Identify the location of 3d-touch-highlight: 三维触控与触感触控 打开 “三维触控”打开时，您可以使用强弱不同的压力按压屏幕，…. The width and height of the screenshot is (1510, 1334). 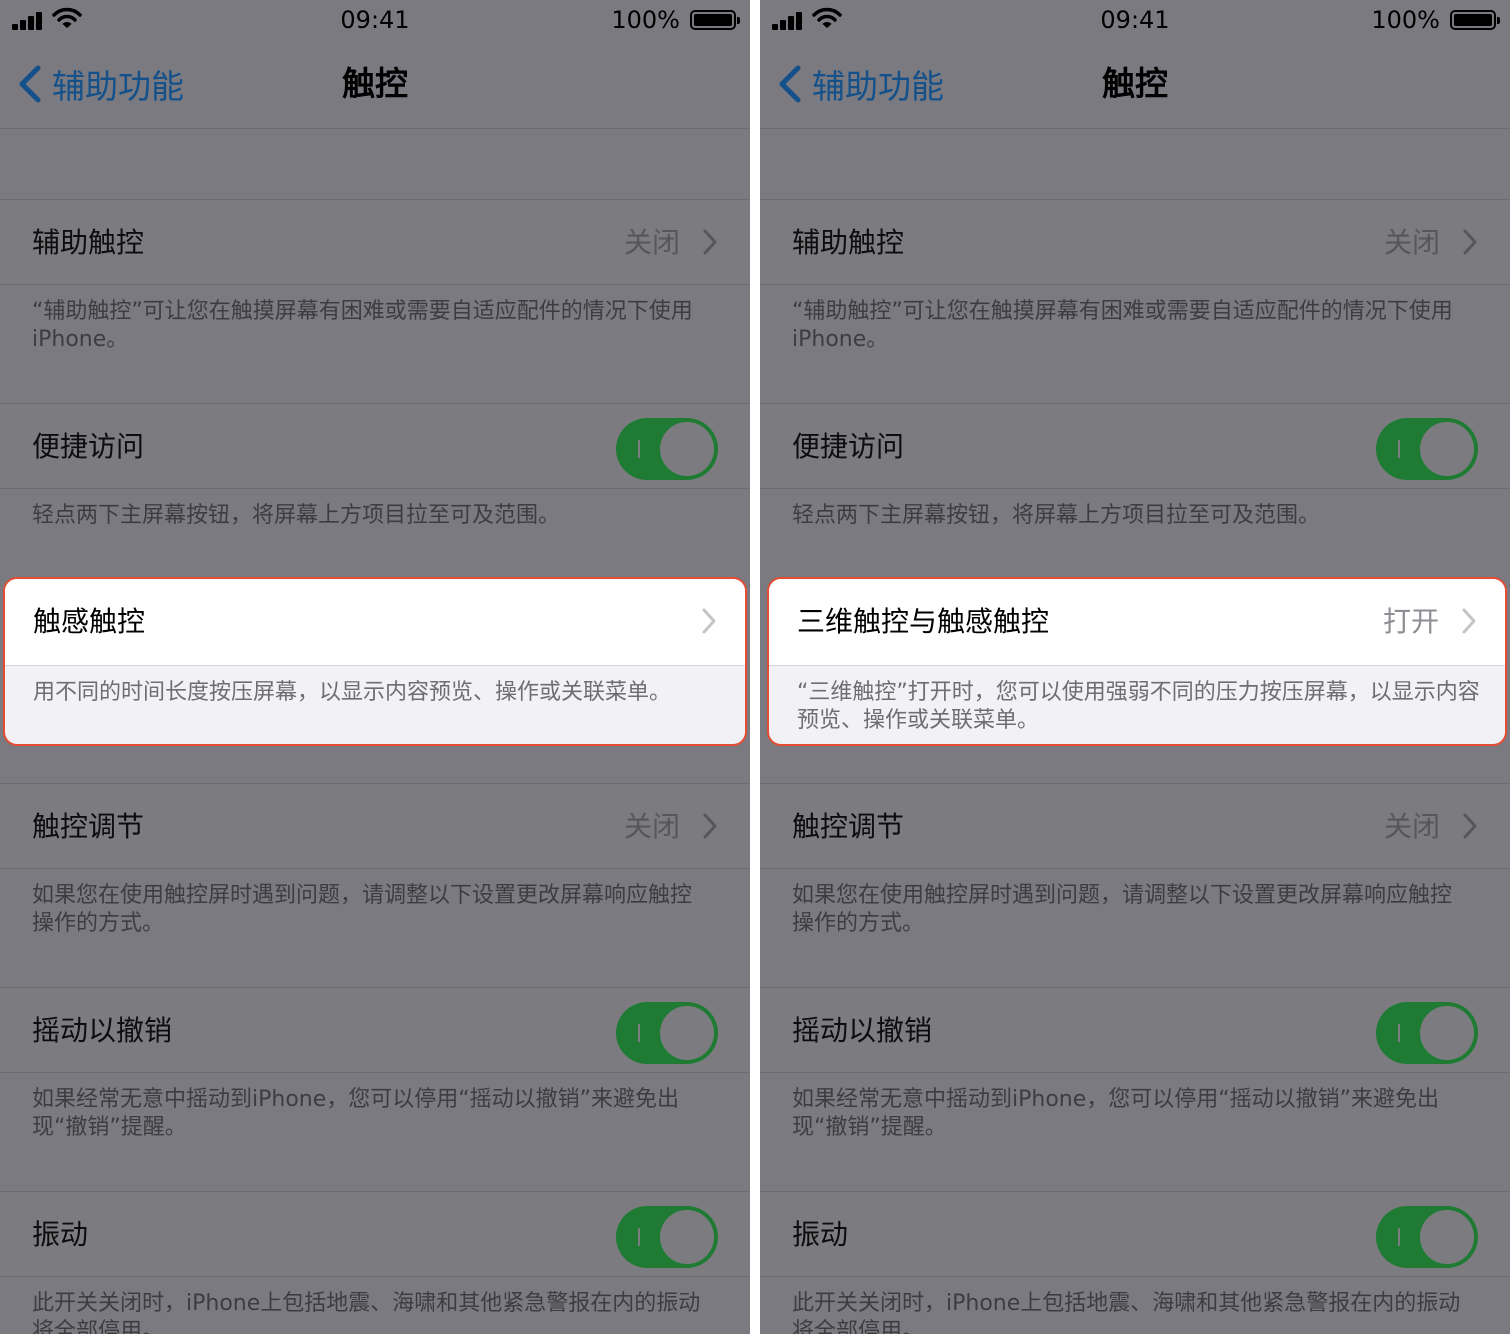
(1137, 661).